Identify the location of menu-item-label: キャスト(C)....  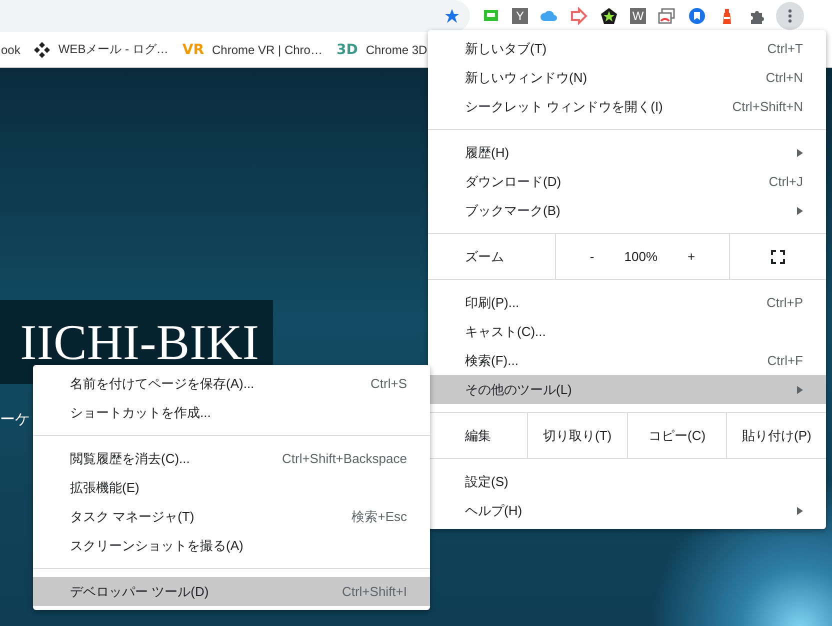
(506, 331).